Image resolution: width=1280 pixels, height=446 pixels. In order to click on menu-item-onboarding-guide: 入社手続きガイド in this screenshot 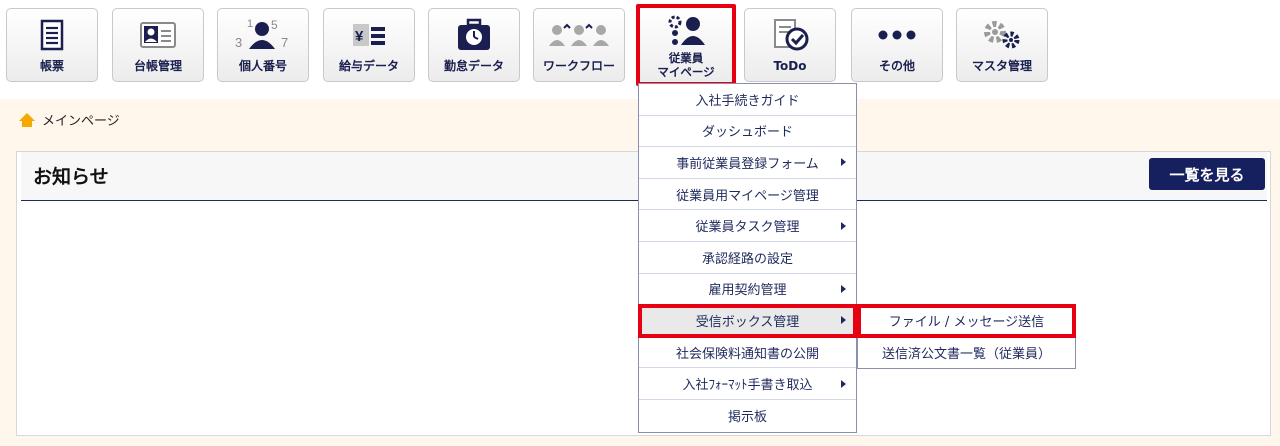, I will do `click(747, 100)`.